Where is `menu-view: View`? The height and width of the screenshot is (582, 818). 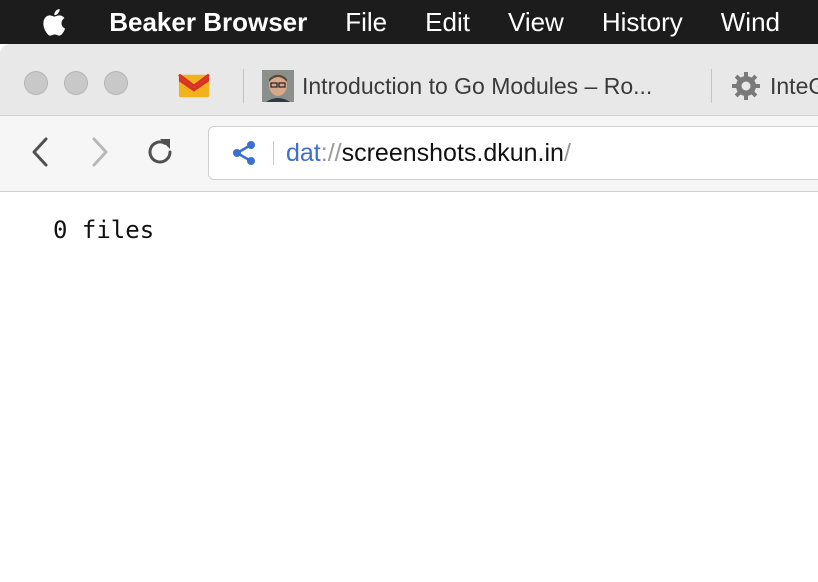
menu-view: View is located at coordinates (536, 22).